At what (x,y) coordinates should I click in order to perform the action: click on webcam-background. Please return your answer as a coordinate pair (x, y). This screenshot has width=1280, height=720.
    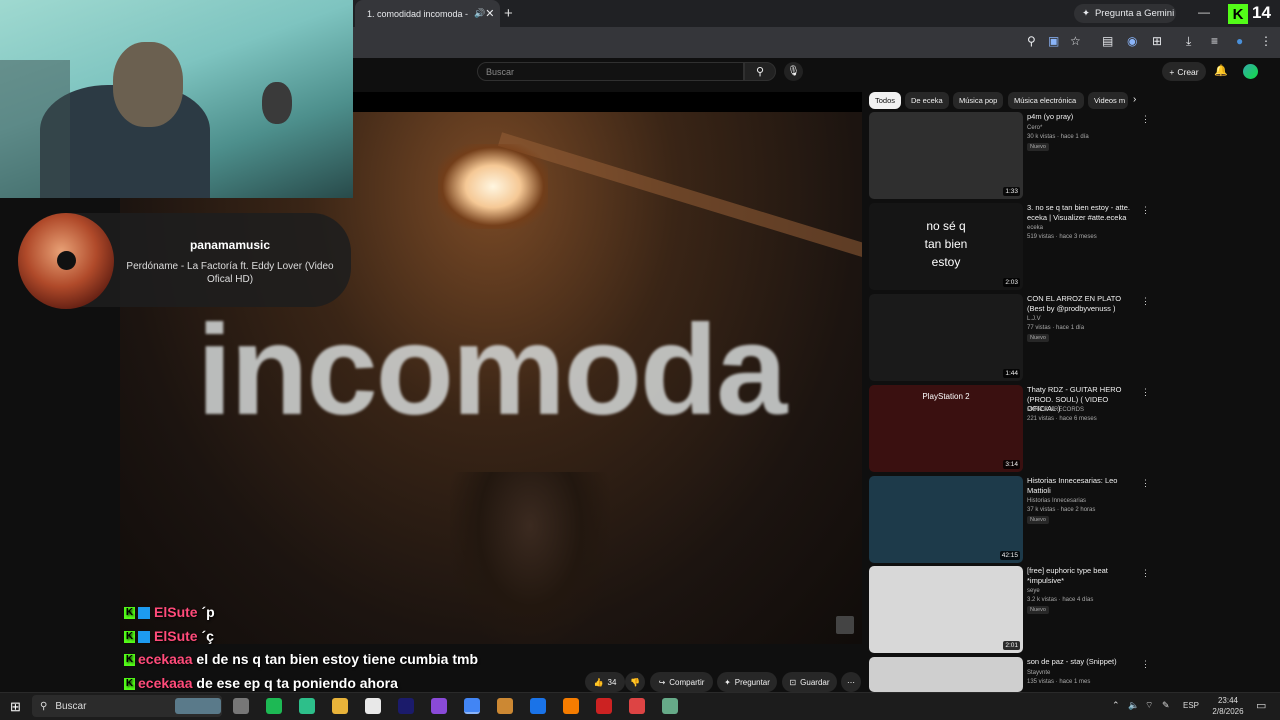
    Looking at the image, I should click on (35, 129).